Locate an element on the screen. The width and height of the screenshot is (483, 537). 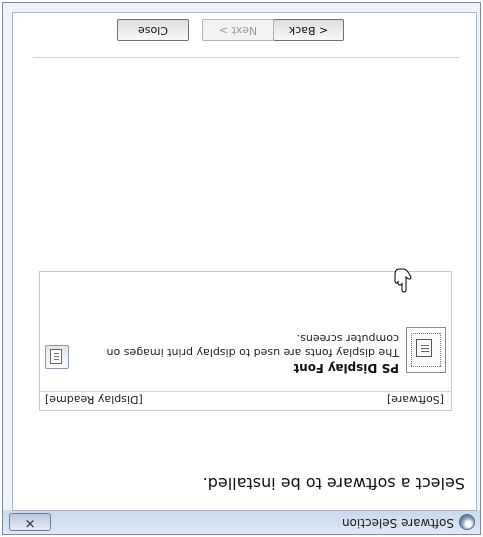
window-title: Software Selection is located at coordinates (397, 523).